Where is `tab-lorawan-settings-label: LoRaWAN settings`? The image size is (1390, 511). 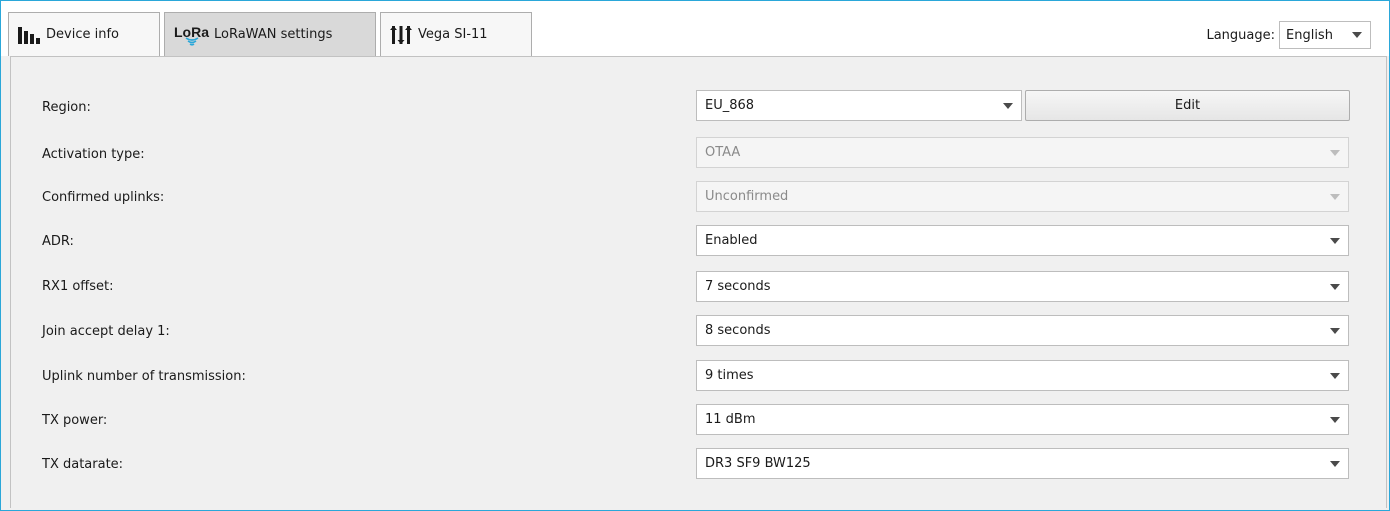
tab-lorawan-settings-label: LoRaWAN settings is located at coordinates (273, 34).